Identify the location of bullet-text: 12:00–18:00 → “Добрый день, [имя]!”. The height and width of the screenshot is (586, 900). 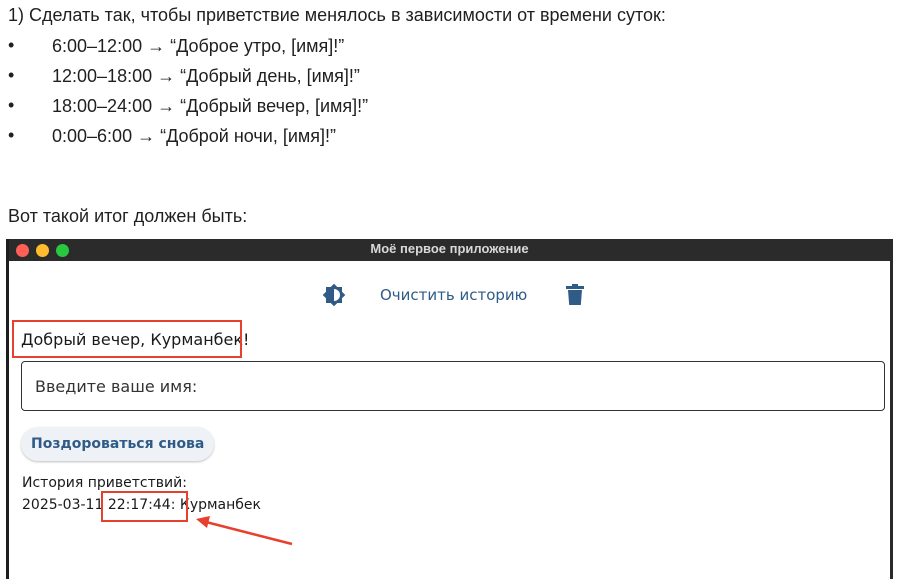
(206, 76).